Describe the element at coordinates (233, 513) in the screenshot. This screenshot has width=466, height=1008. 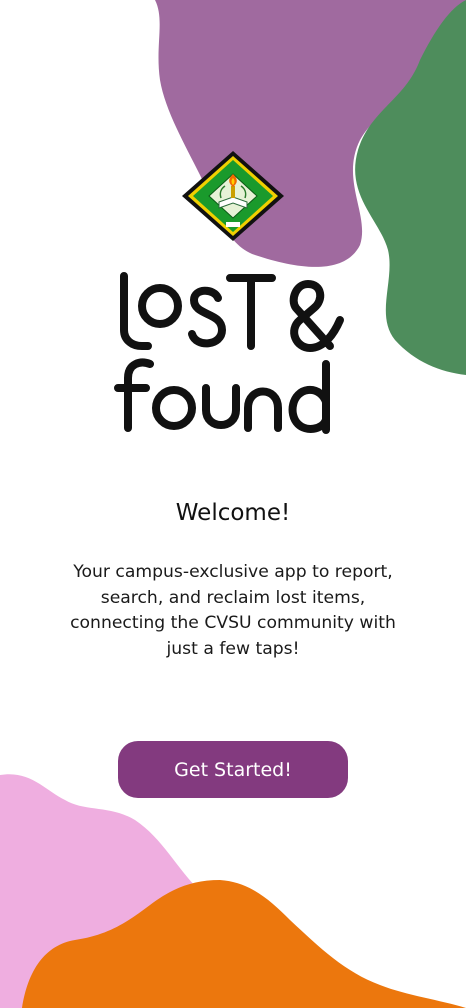
I see `welcome-title: Welcome!` at that location.